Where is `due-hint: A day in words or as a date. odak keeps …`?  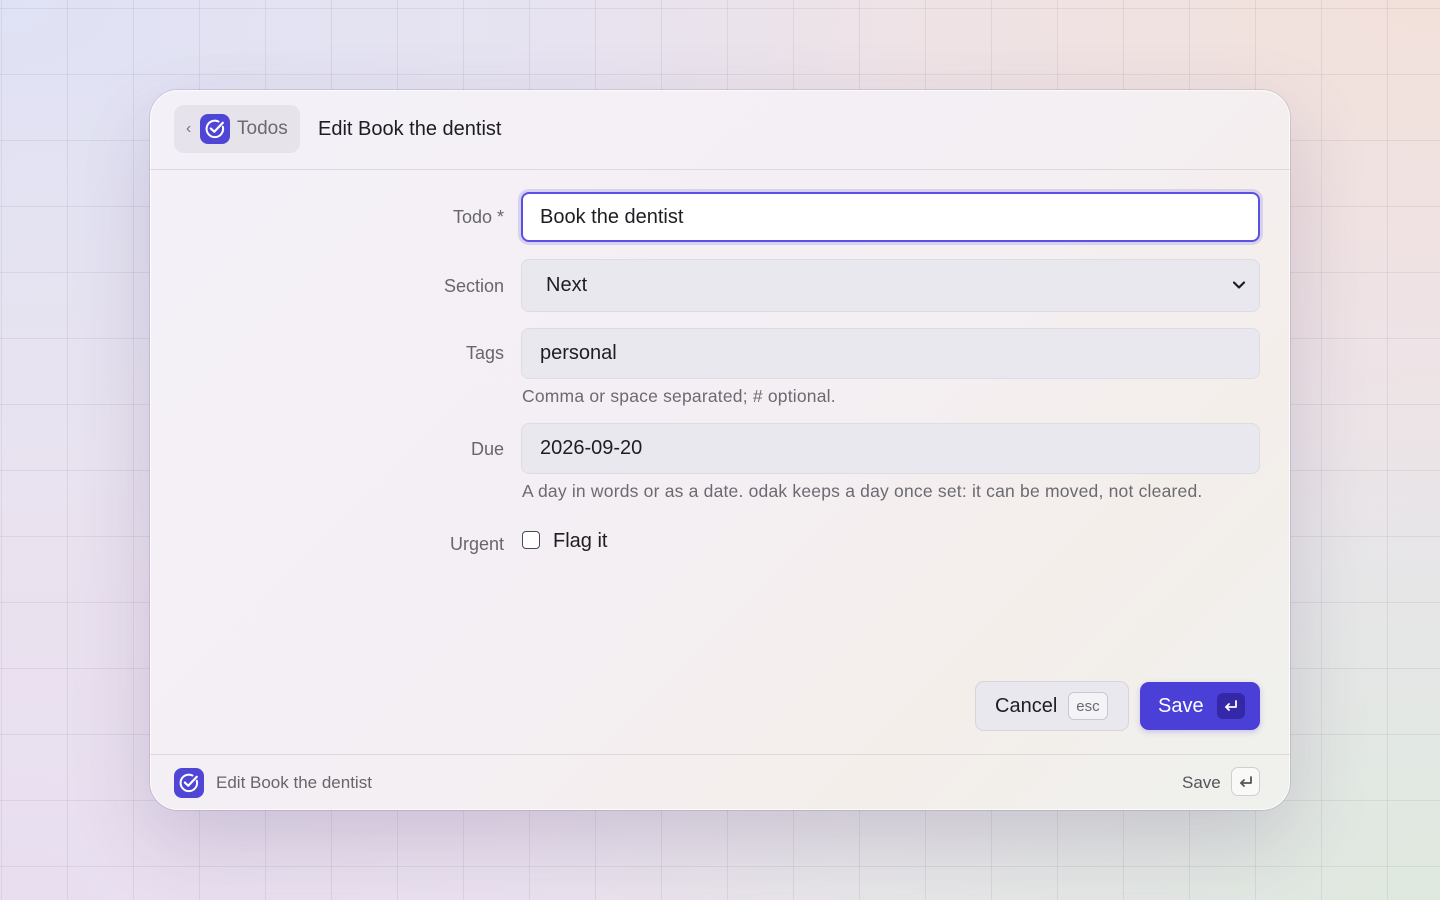
due-hint: A day in words or as a date. odak keeps … is located at coordinates (862, 491).